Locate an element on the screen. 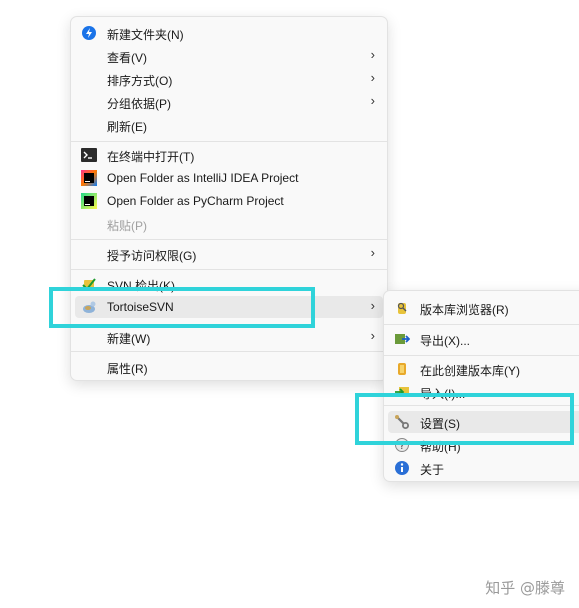 Image resolution: width=579 pixels, height=608 pixels. create-repo-icon is located at coordinates (402, 369).